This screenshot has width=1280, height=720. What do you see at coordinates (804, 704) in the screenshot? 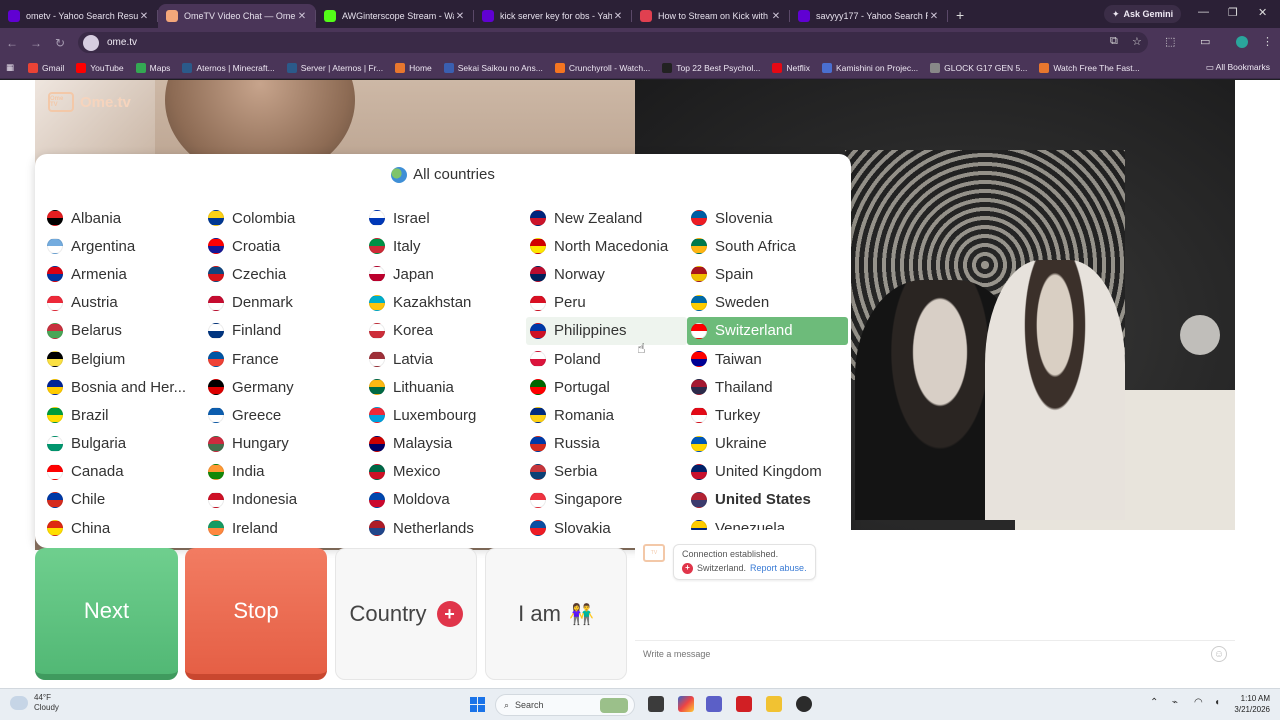
I see `obs-icon` at bounding box center [804, 704].